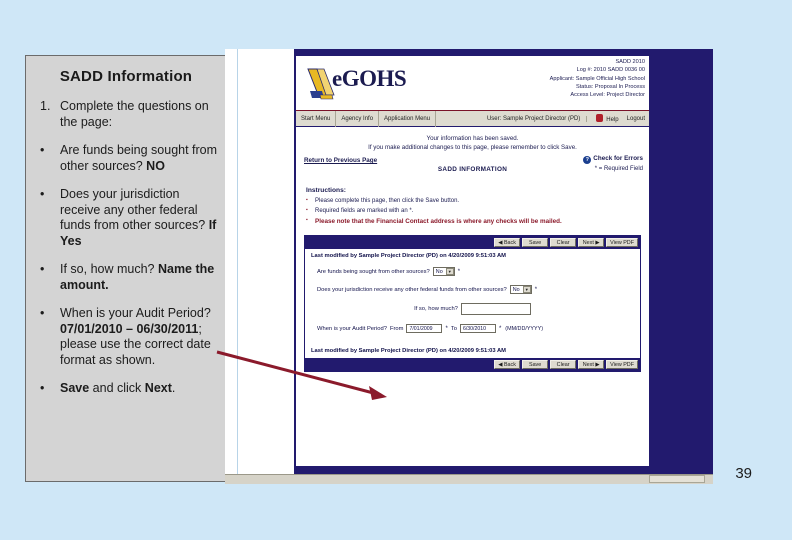 The image size is (792, 540). I want to click on errors-box: ? Check for Errors * = Required Field, so click(613, 163).